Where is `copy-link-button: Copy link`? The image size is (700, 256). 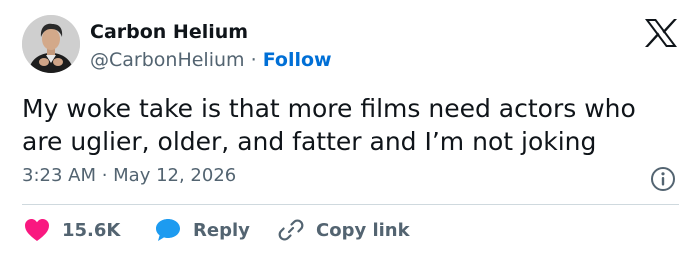 copy-link-button: Copy link is located at coordinates (344, 230).